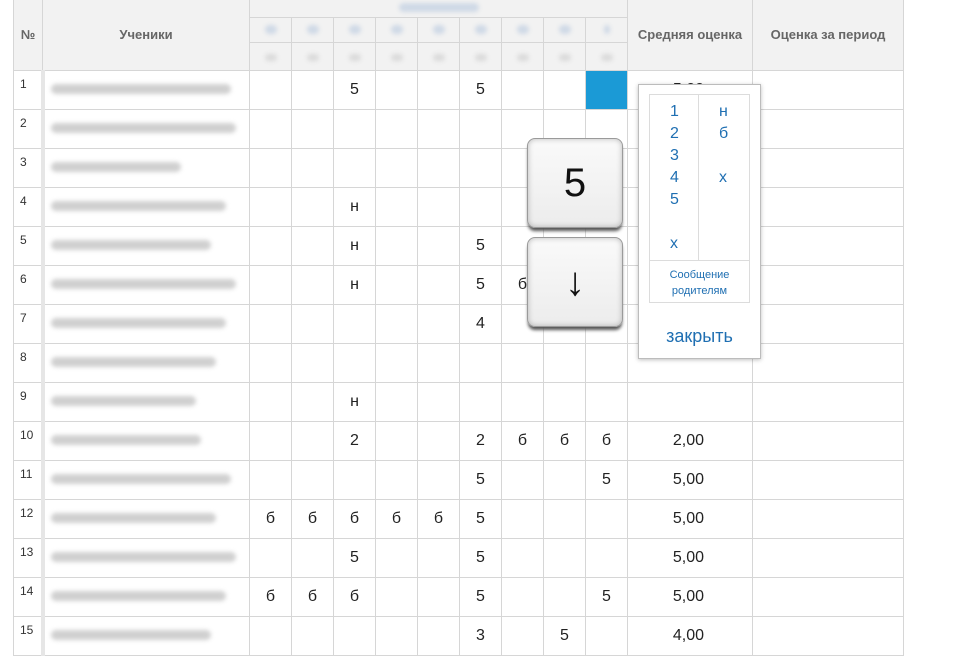 The width and height of the screenshot is (973, 656). Describe the element at coordinates (674, 200) in the screenshot. I see `grade-option: 5` at that location.